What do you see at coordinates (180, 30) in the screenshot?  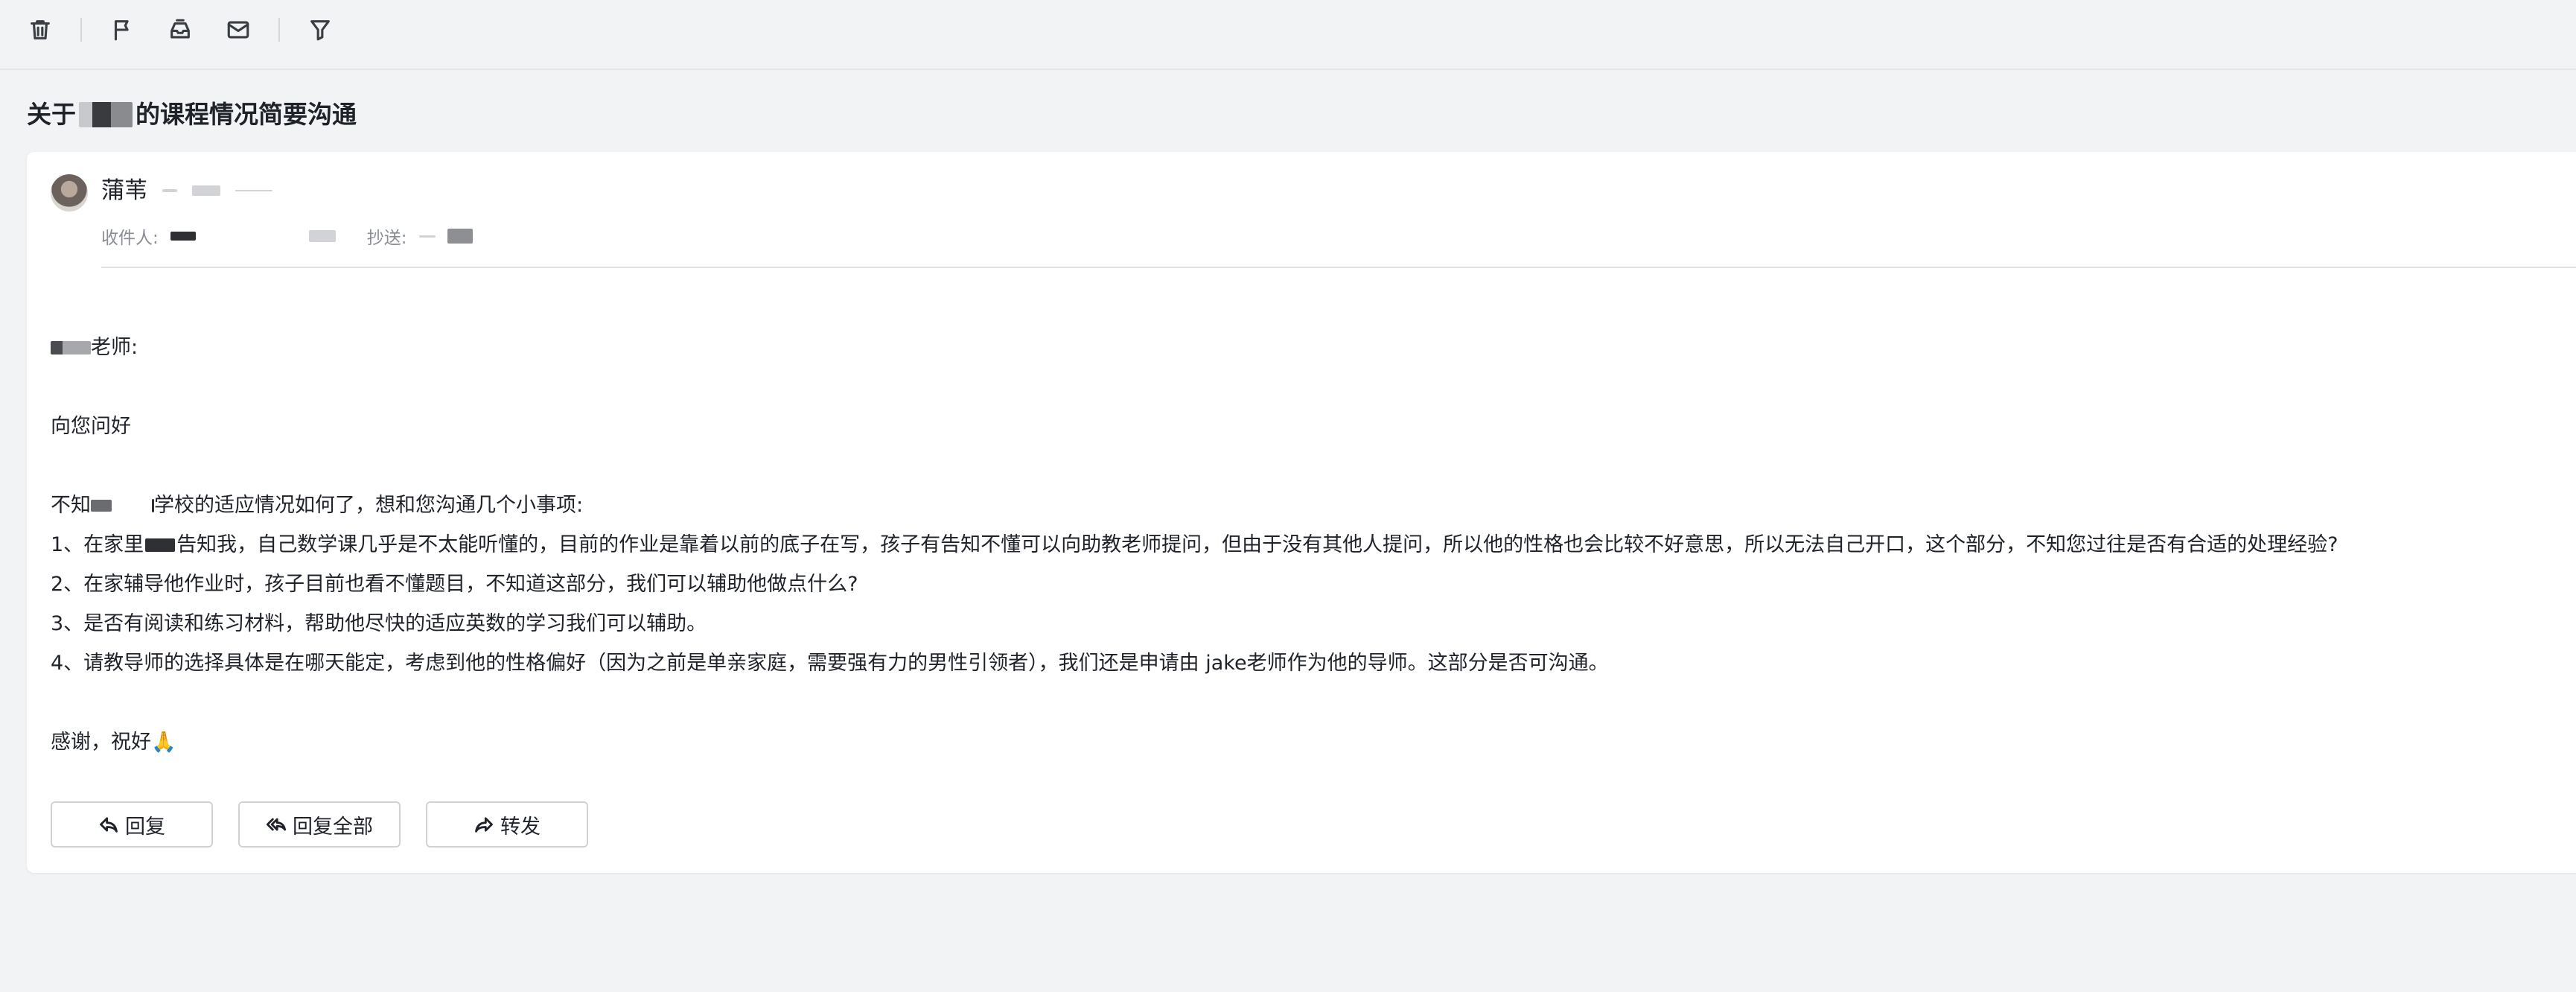 I see `archive-icon` at bounding box center [180, 30].